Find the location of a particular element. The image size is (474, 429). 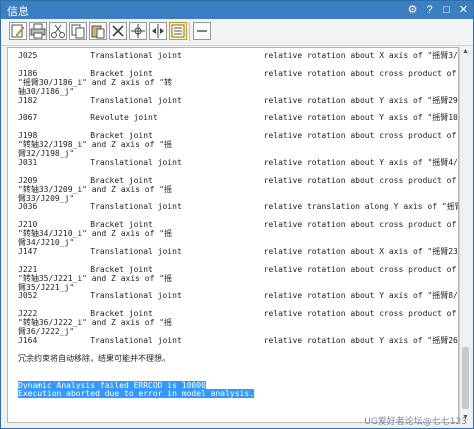

scroll-thumb is located at coordinates (465, 378).